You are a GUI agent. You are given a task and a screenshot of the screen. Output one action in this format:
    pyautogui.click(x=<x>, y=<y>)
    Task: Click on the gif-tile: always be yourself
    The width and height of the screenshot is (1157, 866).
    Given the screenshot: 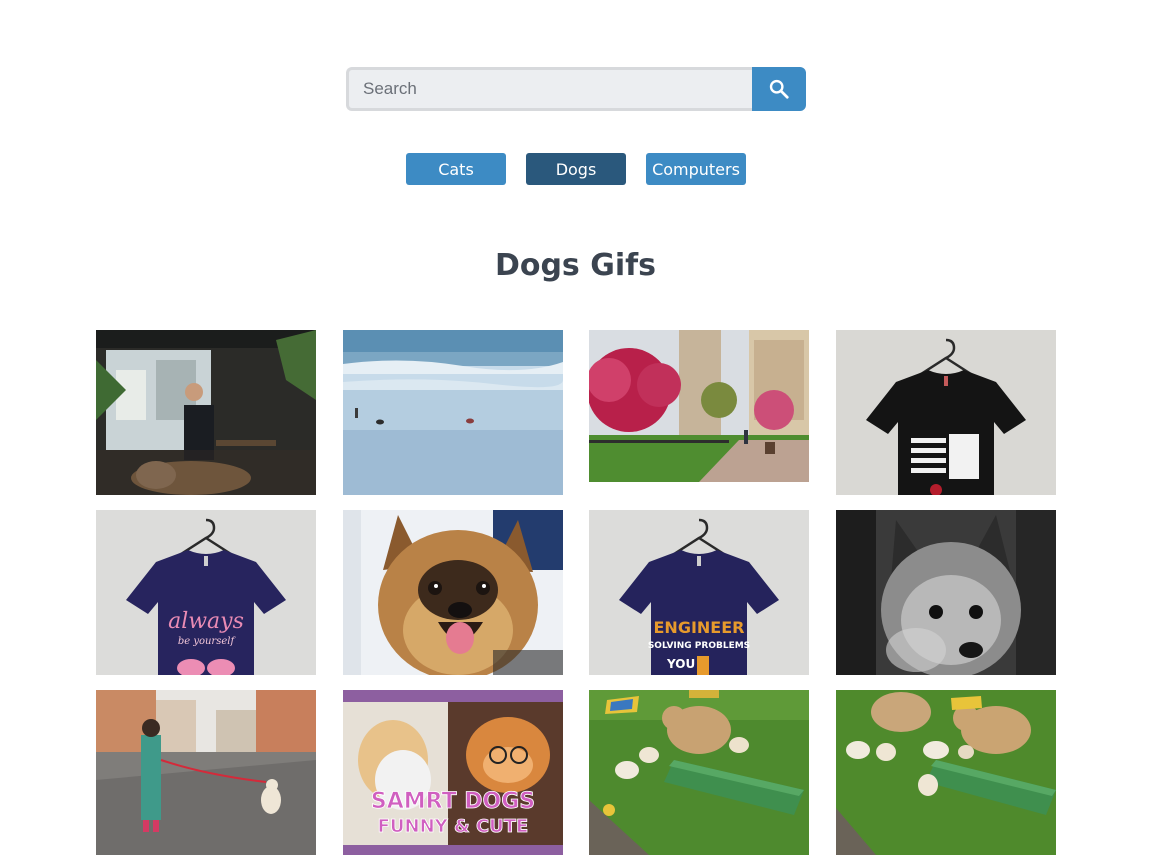 What is the action you would take?
    pyautogui.click(x=206, y=592)
    